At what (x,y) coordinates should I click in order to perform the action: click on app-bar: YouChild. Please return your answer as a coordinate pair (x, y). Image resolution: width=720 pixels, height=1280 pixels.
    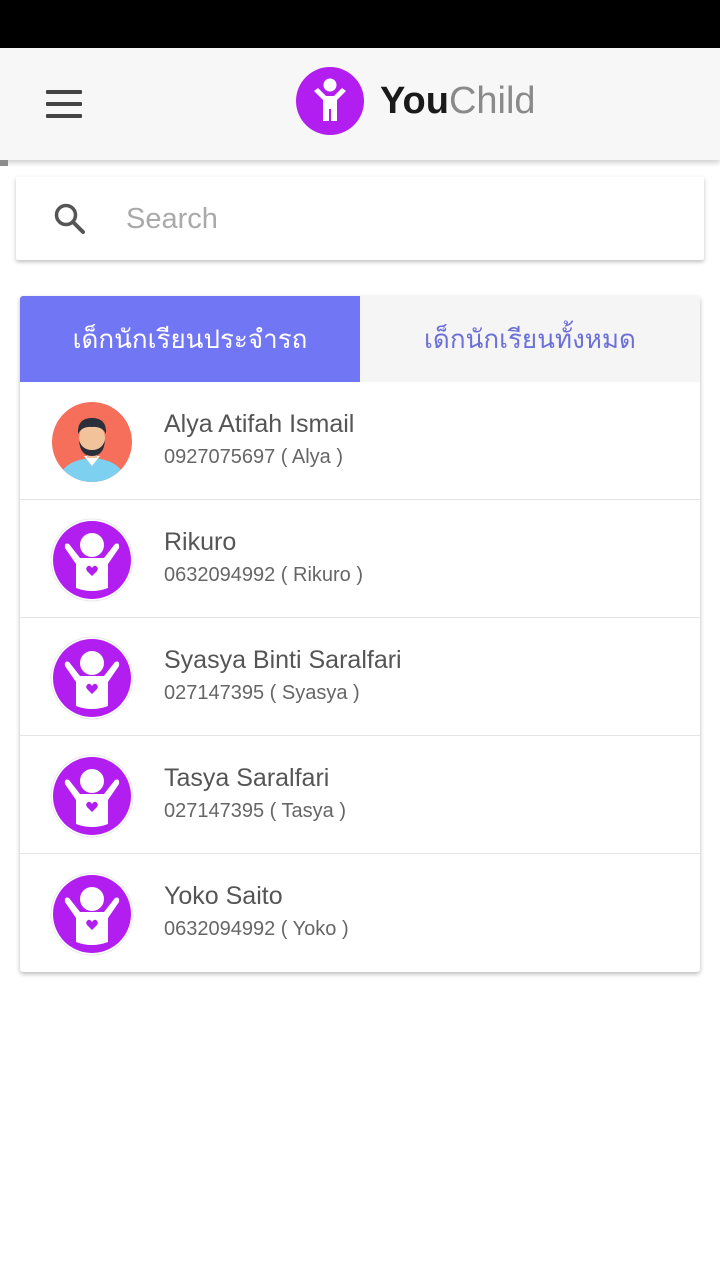
    Looking at the image, I should click on (360, 104).